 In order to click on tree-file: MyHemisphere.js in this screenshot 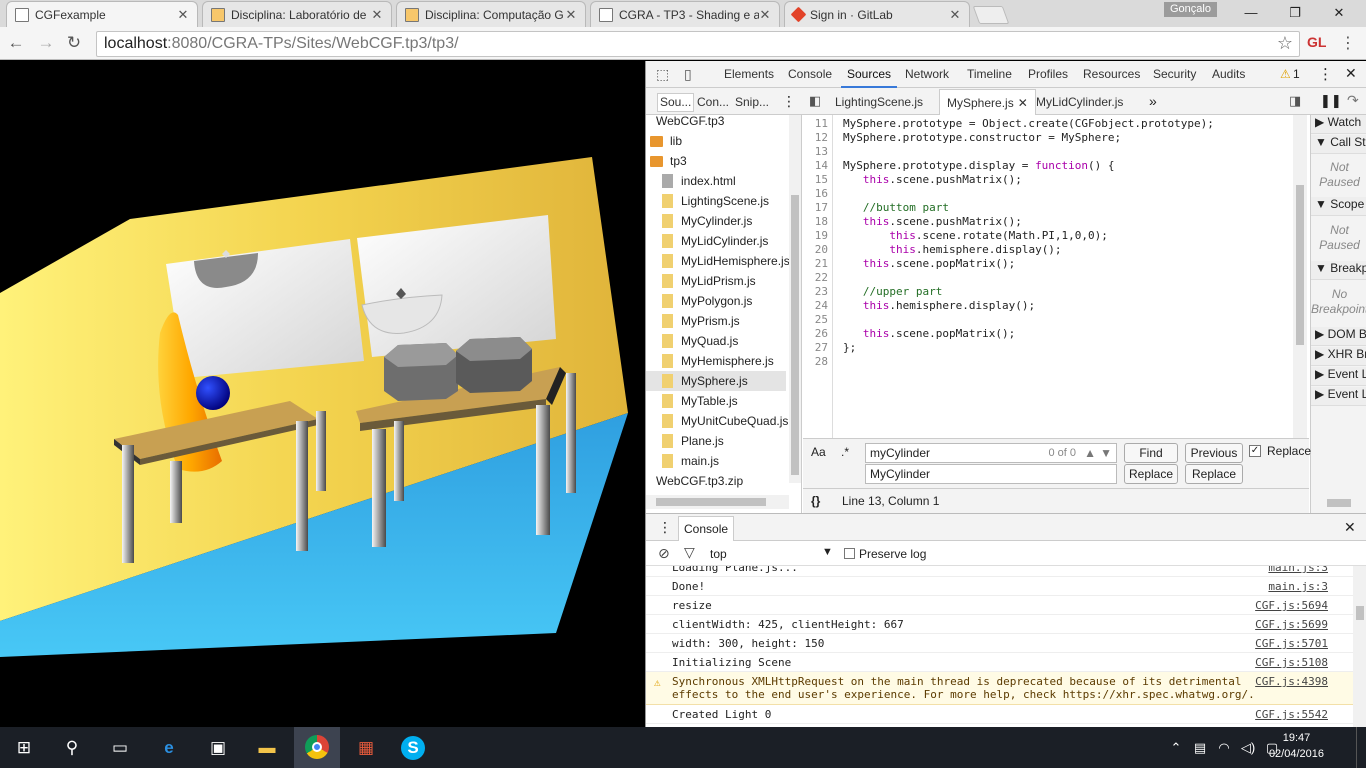, I will do `click(731, 361)`.